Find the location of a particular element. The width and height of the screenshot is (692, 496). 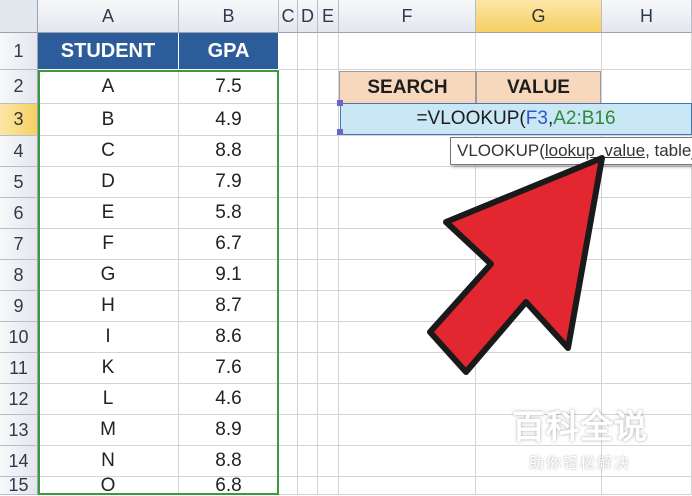

value-label-cell: VALUE is located at coordinates (538, 87).